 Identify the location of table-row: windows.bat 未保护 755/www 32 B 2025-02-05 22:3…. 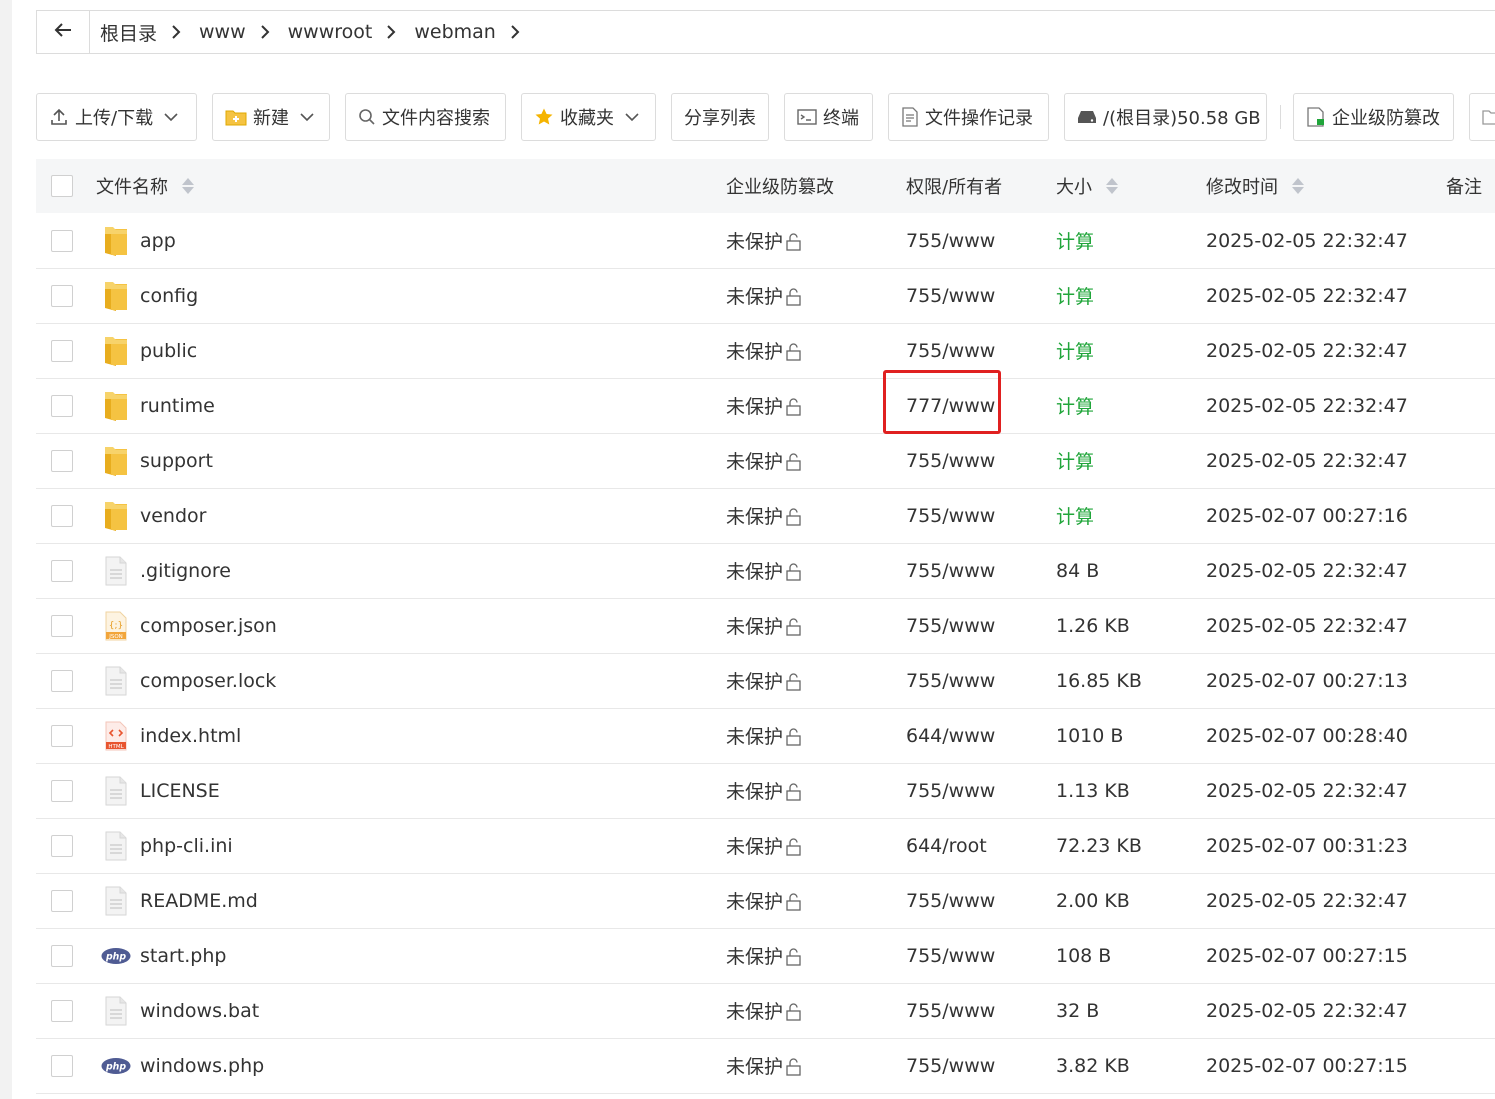
(765, 1011).